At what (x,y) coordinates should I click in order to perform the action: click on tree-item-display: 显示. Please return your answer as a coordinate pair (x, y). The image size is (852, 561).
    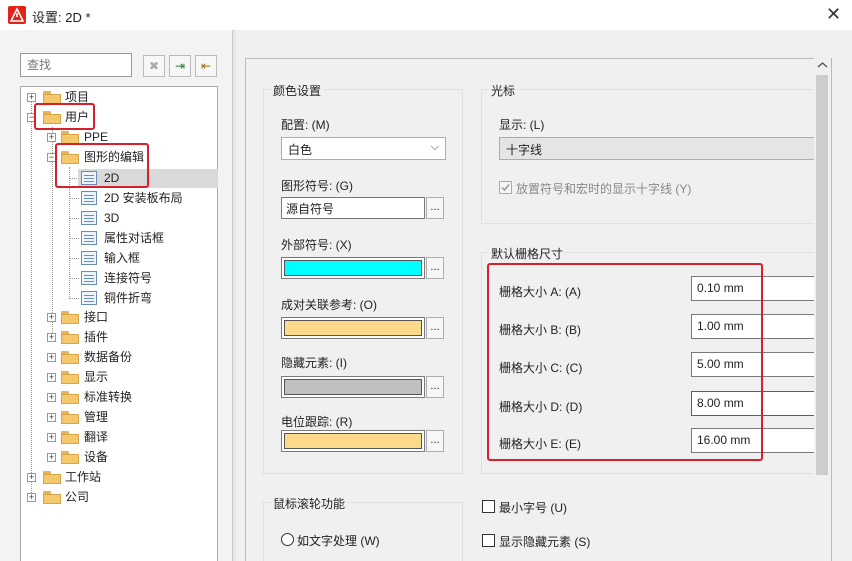
    Looking at the image, I should click on (96, 377).